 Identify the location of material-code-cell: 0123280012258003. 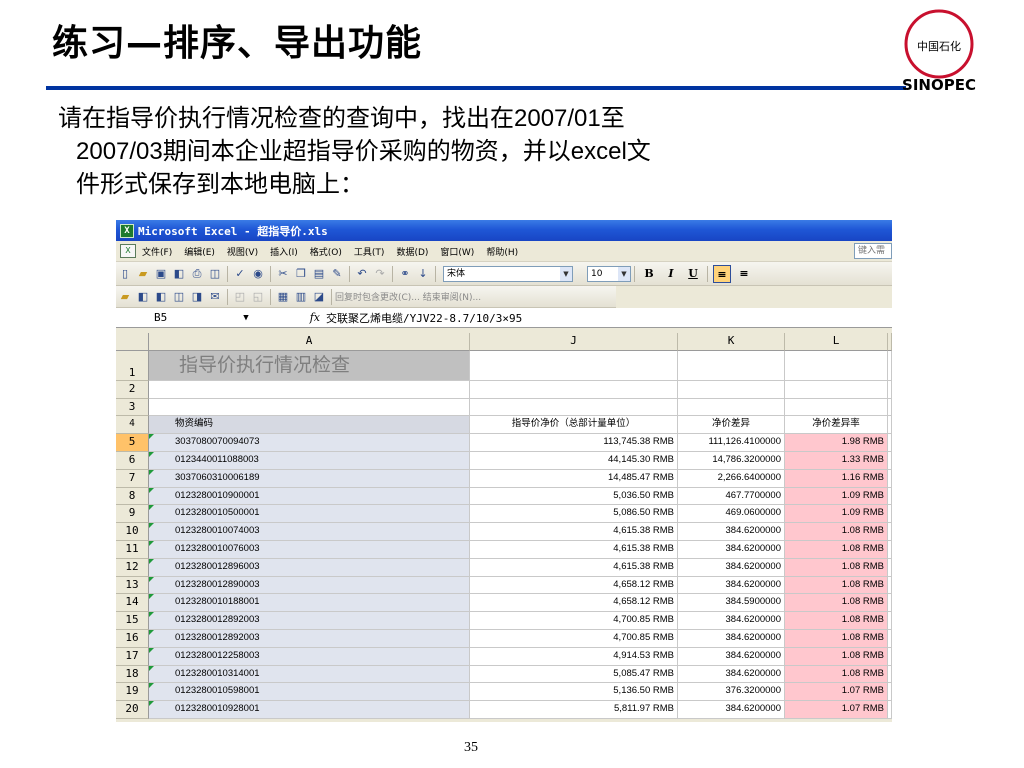
(309, 656).